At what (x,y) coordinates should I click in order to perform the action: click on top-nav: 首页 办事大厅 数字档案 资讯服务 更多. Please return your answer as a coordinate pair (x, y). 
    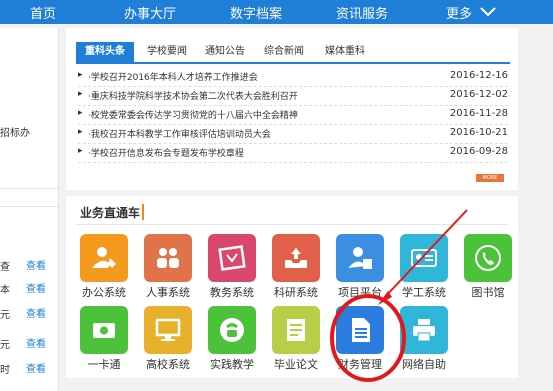
    Looking at the image, I should click on (276, 12).